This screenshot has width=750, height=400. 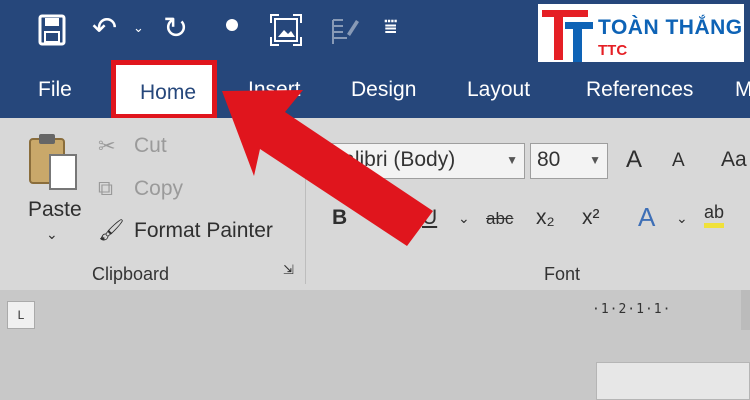 What do you see at coordinates (562, 274) in the screenshot?
I see `font-group-label: Font` at bounding box center [562, 274].